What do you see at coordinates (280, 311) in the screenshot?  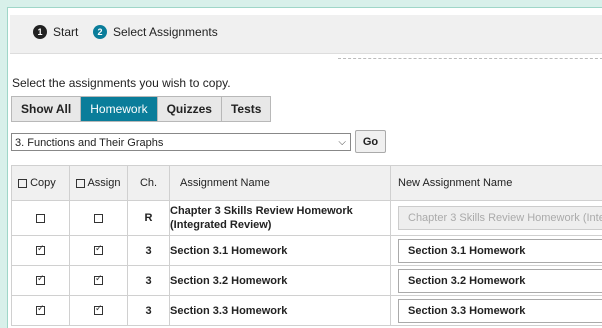 I see `assignment-name: Section 3.3 Homework` at bounding box center [280, 311].